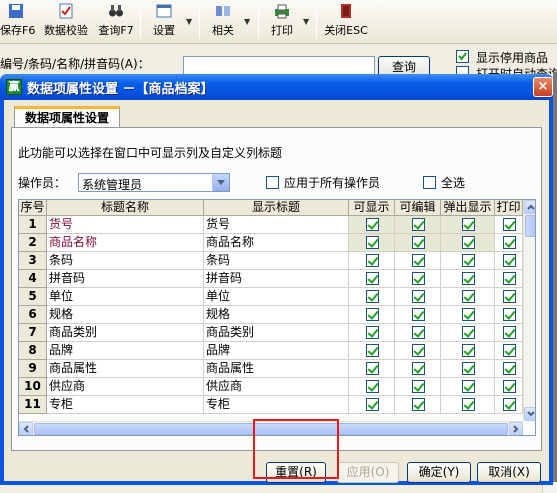  What do you see at coordinates (530, 226) in the screenshot?
I see `scroll-thumb` at bounding box center [530, 226].